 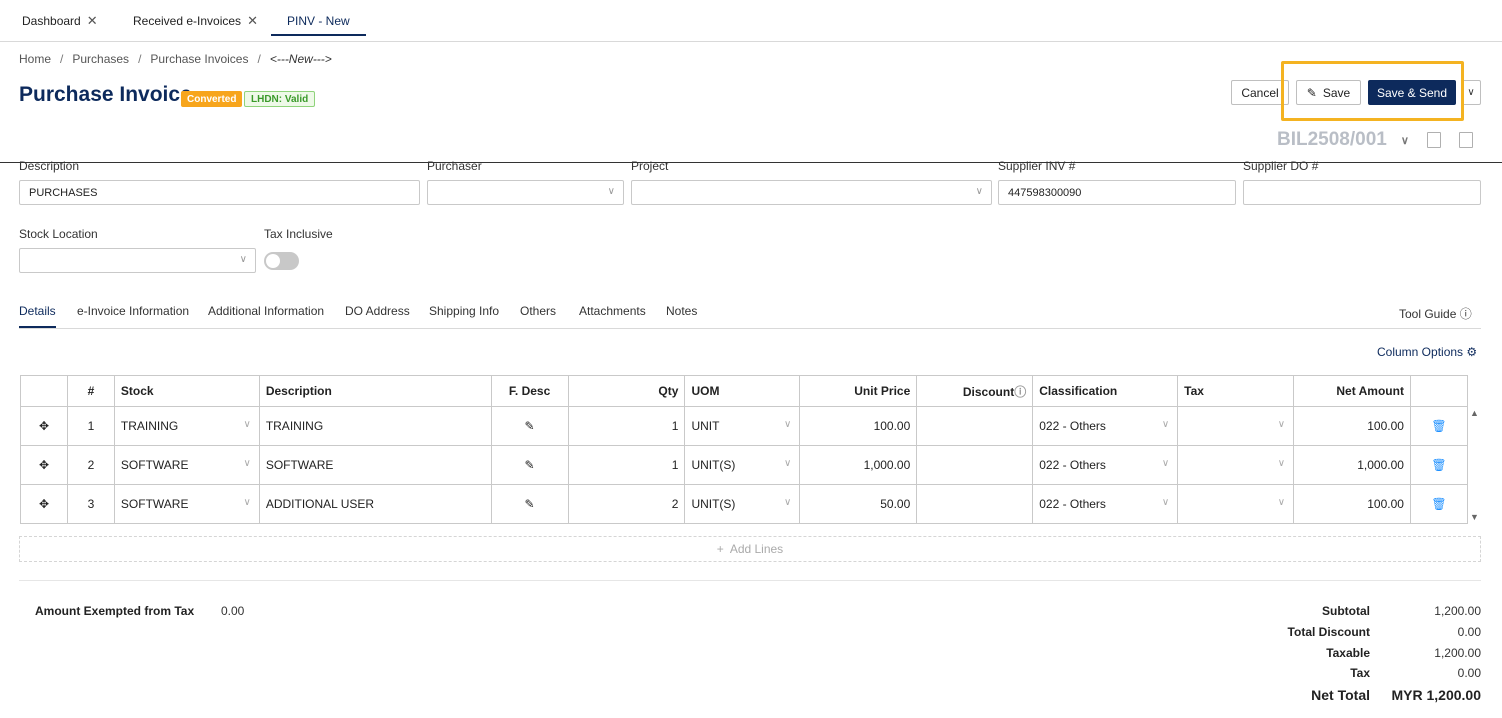 What do you see at coordinates (529, 391) in the screenshot?
I see `col-header-fdesc: F. Desc` at bounding box center [529, 391].